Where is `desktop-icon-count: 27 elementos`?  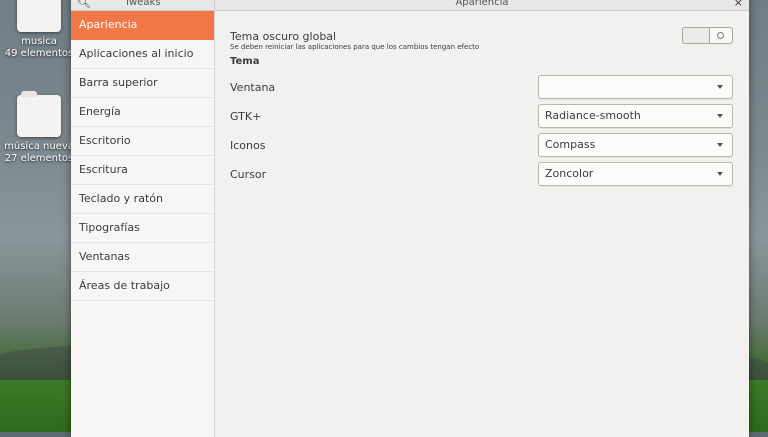
desktop-icon-count: 27 elementos is located at coordinates (39, 158).